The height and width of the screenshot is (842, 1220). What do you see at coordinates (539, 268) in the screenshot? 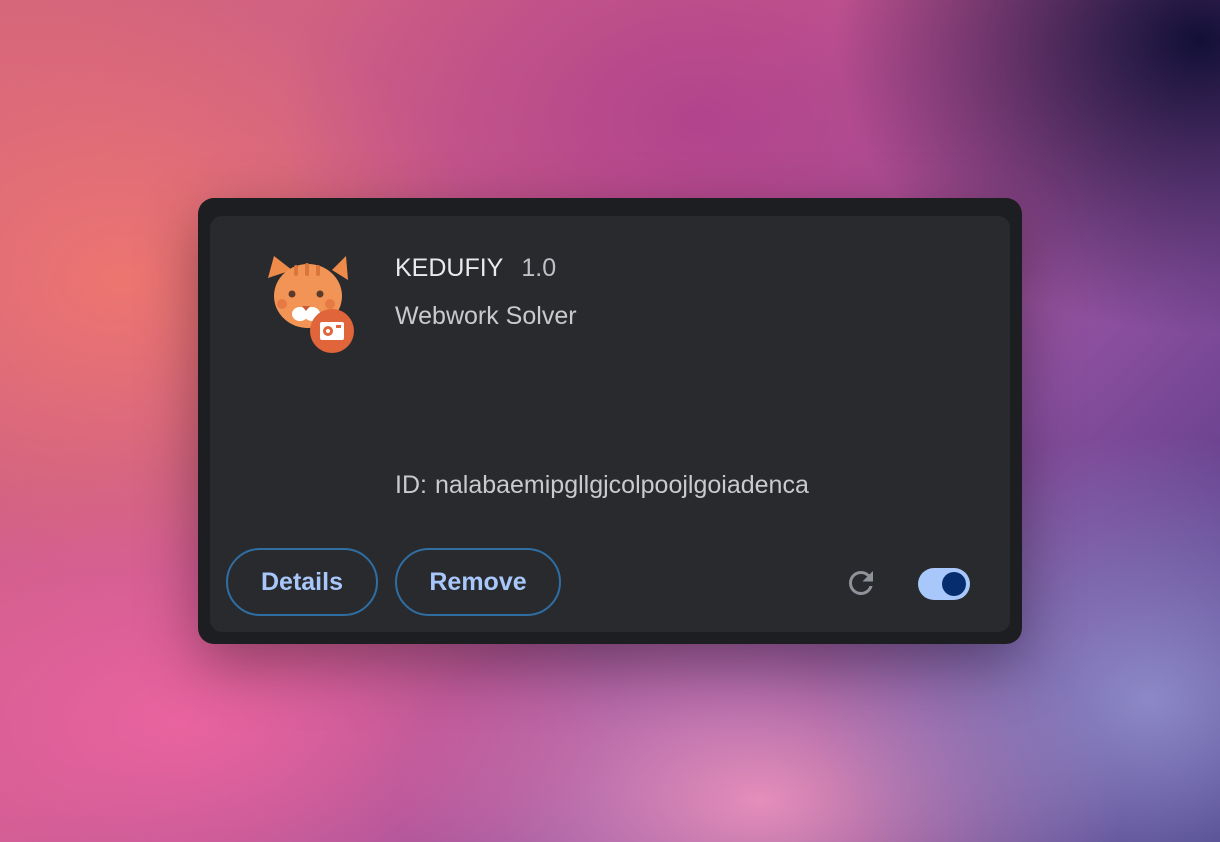
I see `extension-version: 1.0` at bounding box center [539, 268].